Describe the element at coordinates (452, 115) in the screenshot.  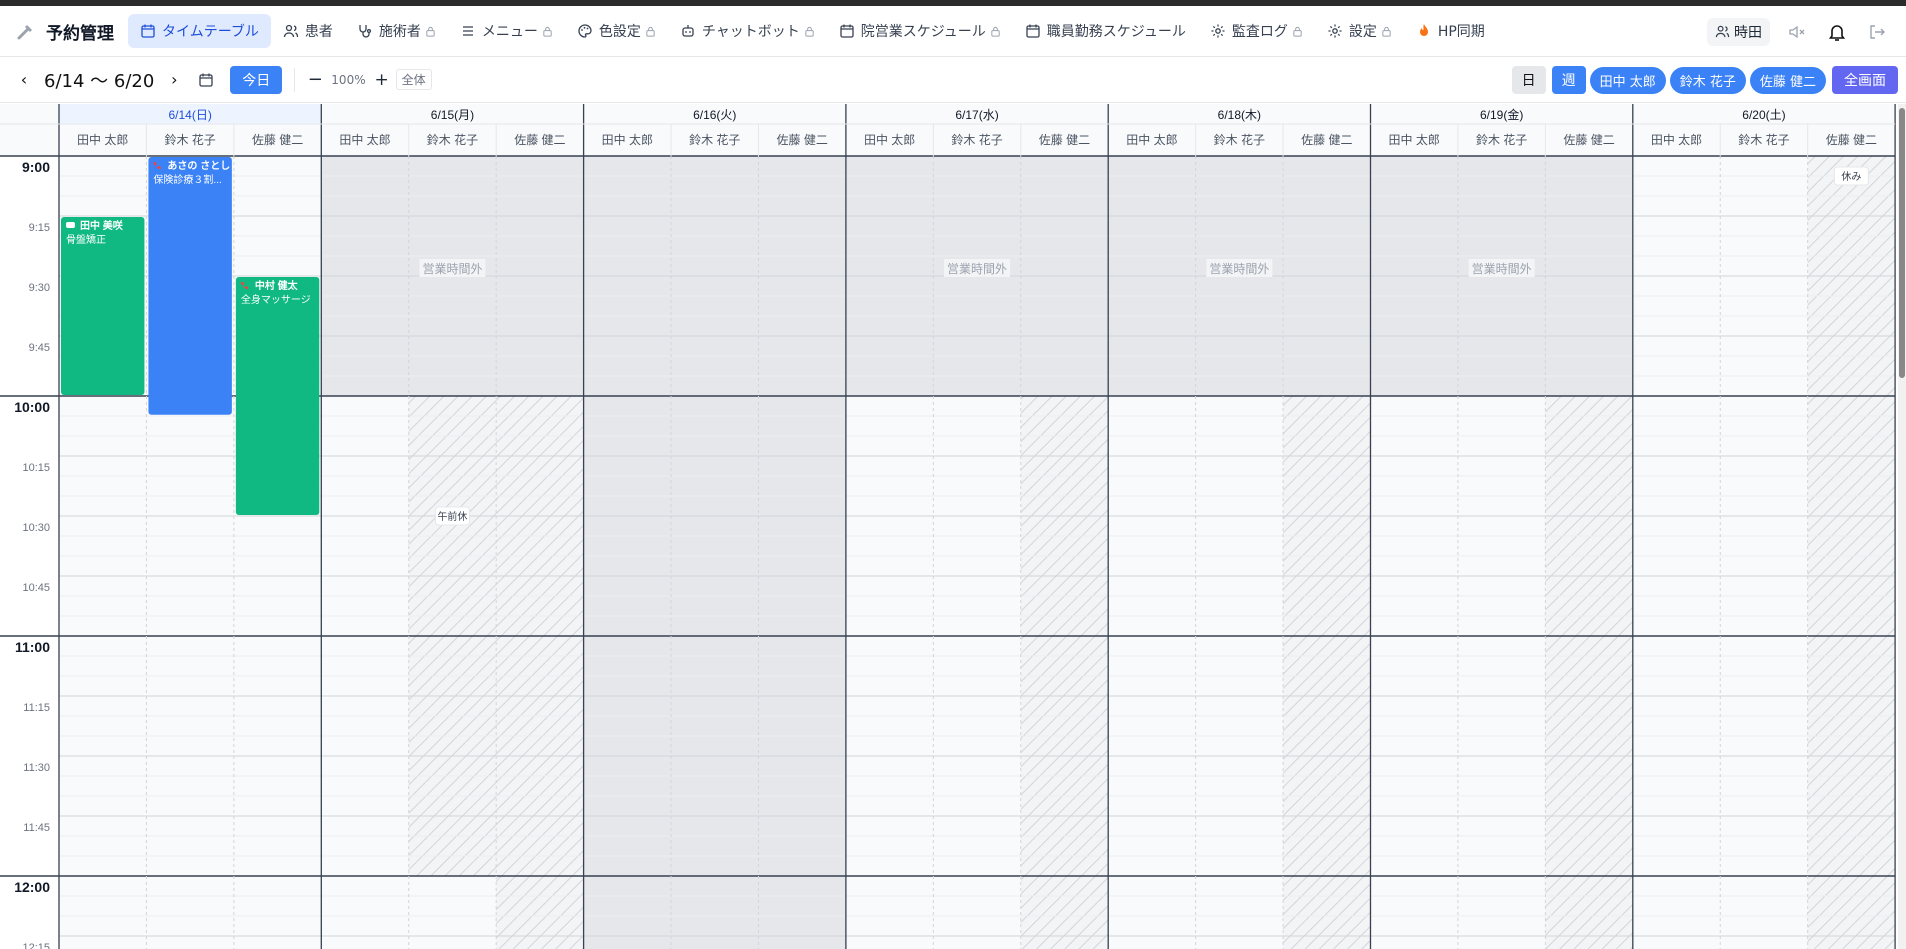
I see `day-header: 6/15(月)` at that location.